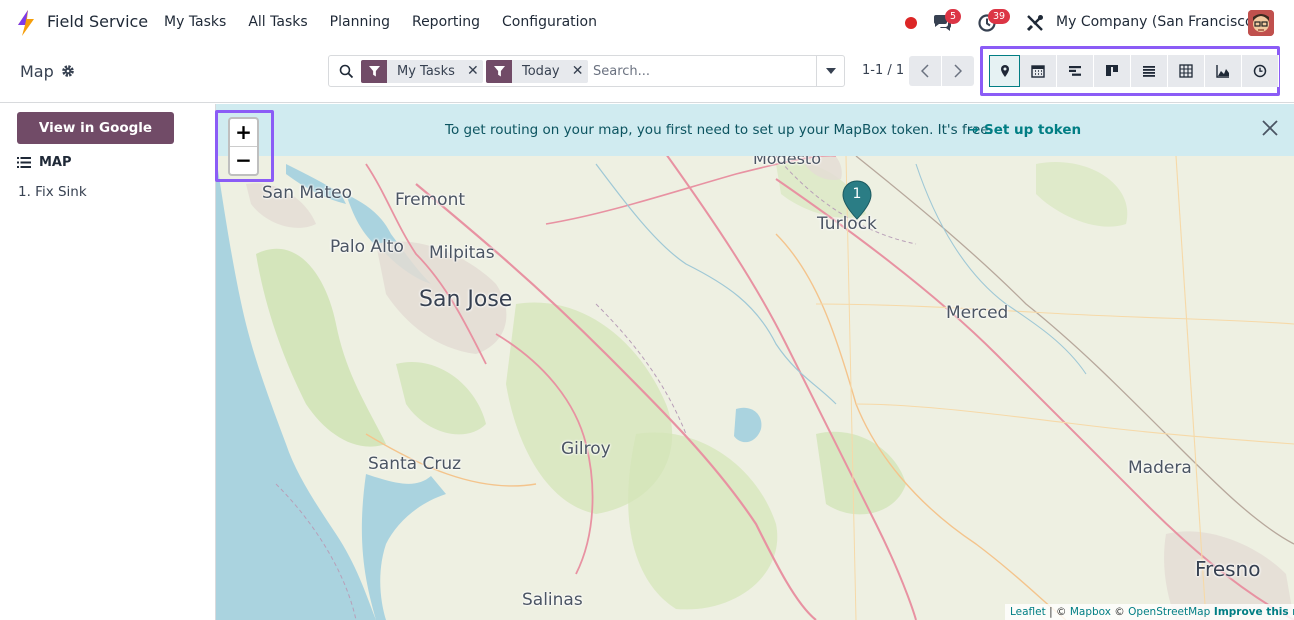 The image size is (1294, 620). What do you see at coordinates (1157, 22) in the screenshot?
I see `company-switcher: My Company (San Francisco)` at bounding box center [1157, 22].